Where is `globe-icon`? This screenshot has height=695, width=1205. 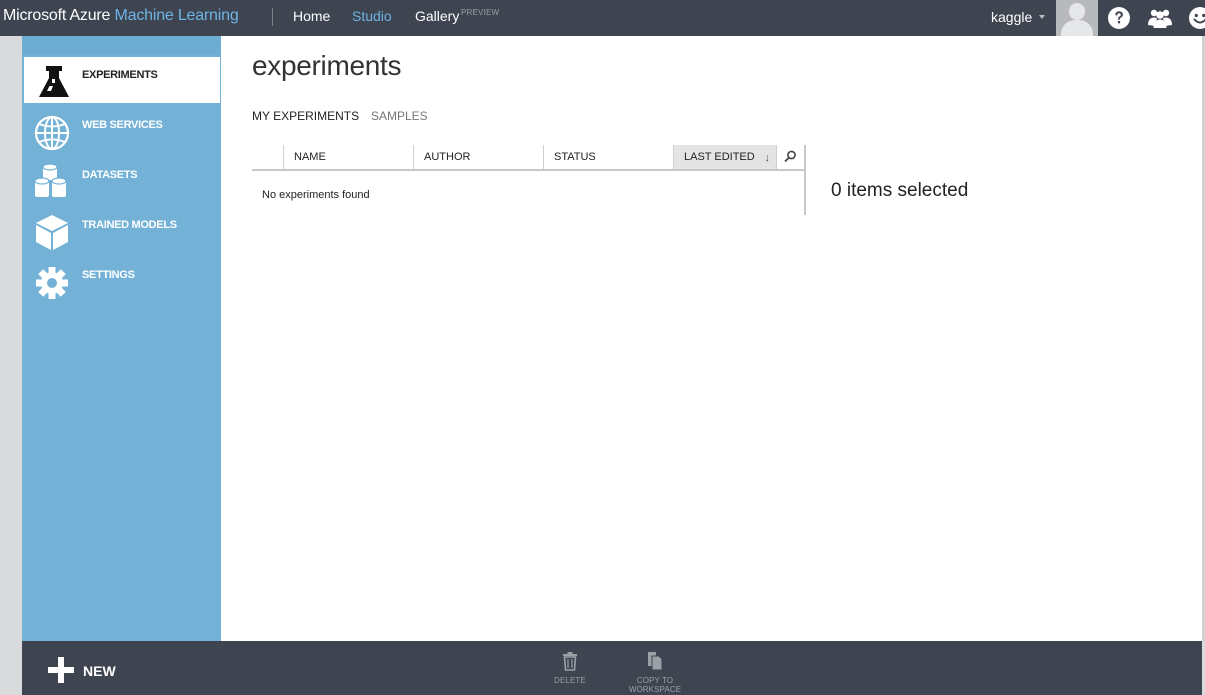 globe-icon is located at coordinates (52, 133).